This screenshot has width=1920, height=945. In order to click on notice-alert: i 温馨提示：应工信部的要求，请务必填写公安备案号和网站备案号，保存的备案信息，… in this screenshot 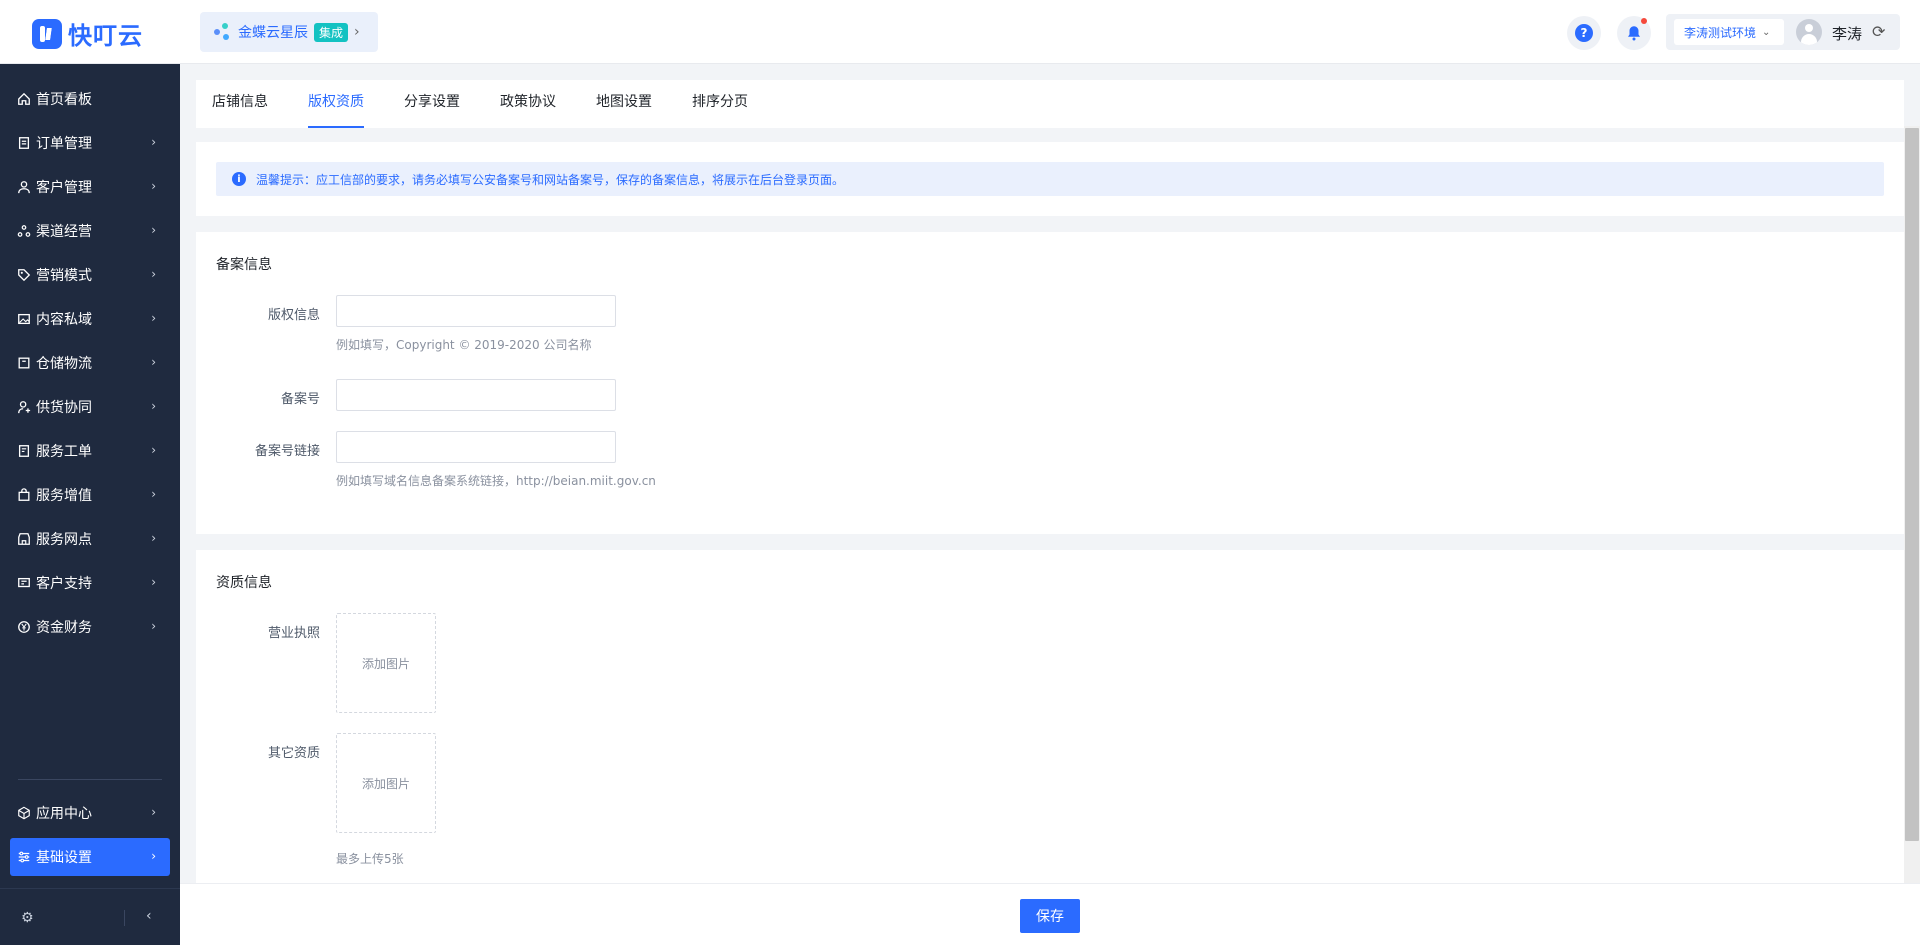, I will do `click(1050, 179)`.